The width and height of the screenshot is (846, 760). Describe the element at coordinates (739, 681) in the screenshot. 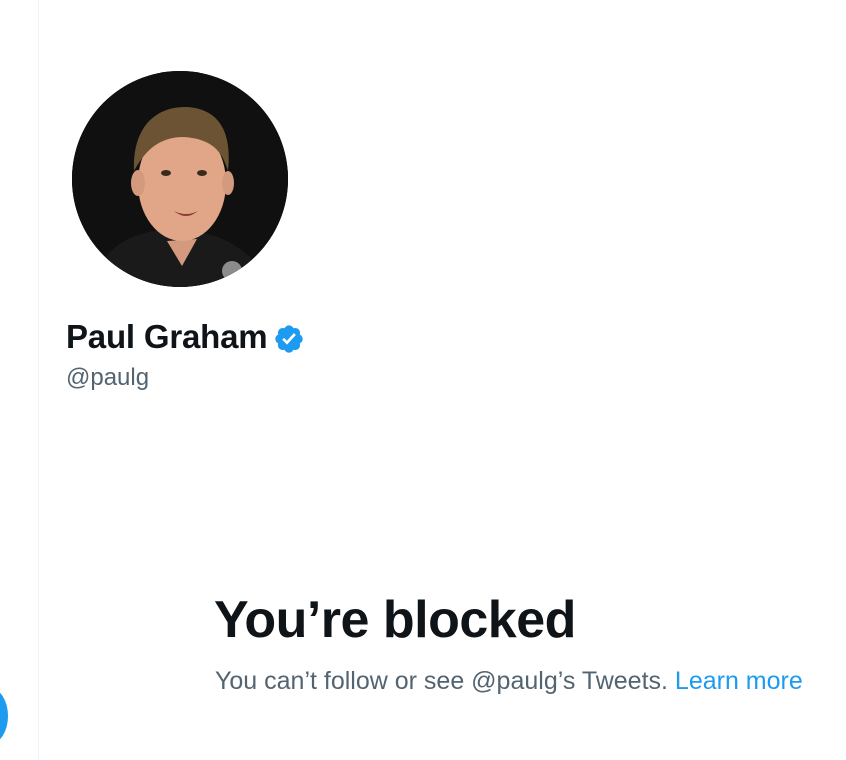

I see `learn-more-link: Learn more` at that location.